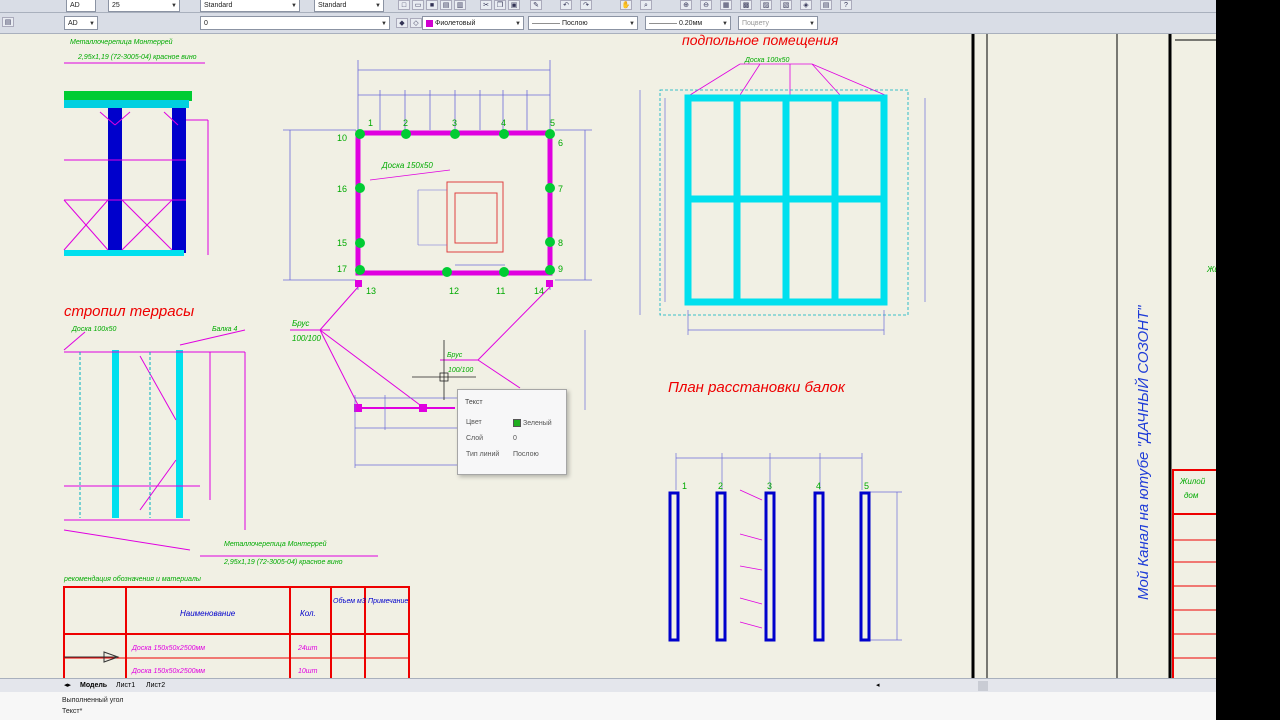 The image size is (1280, 720). What do you see at coordinates (72, 711) in the screenshot?
I see `command-prompt: Текст*` at bounding box center [72, 711].